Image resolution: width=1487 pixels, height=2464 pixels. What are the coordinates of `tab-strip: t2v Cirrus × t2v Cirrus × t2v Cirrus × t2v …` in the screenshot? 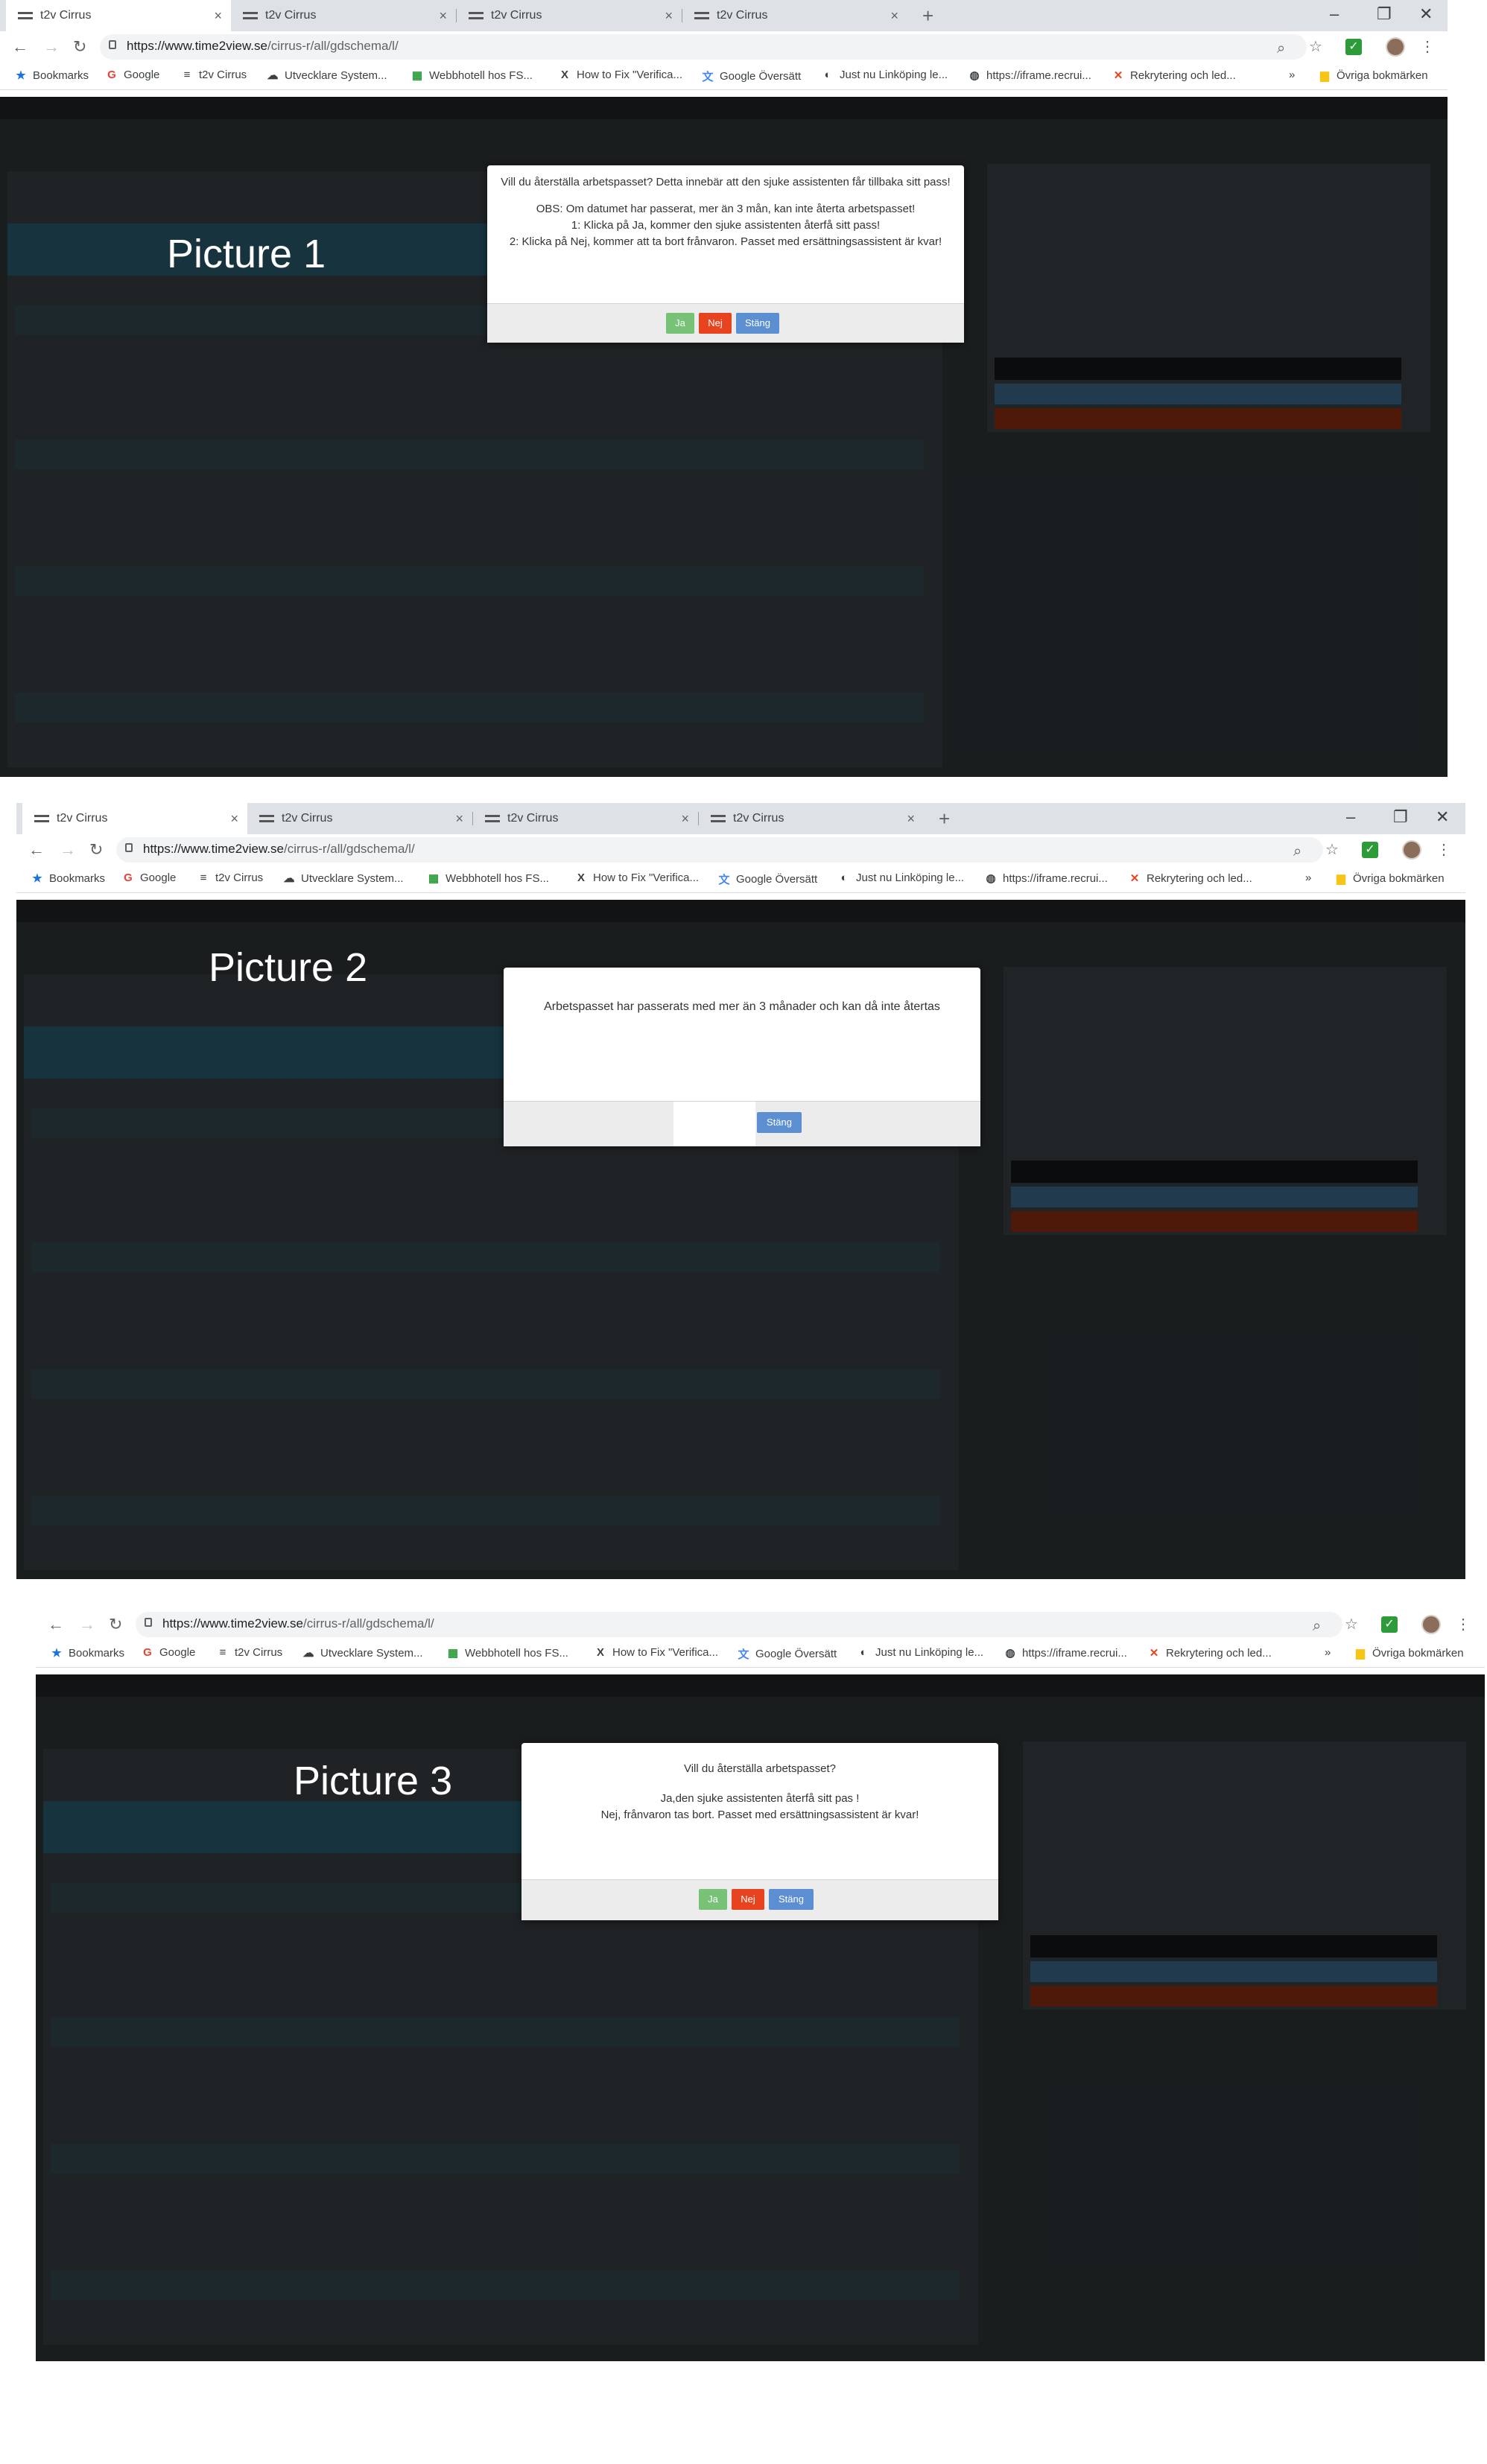 It's located at (724, 15).